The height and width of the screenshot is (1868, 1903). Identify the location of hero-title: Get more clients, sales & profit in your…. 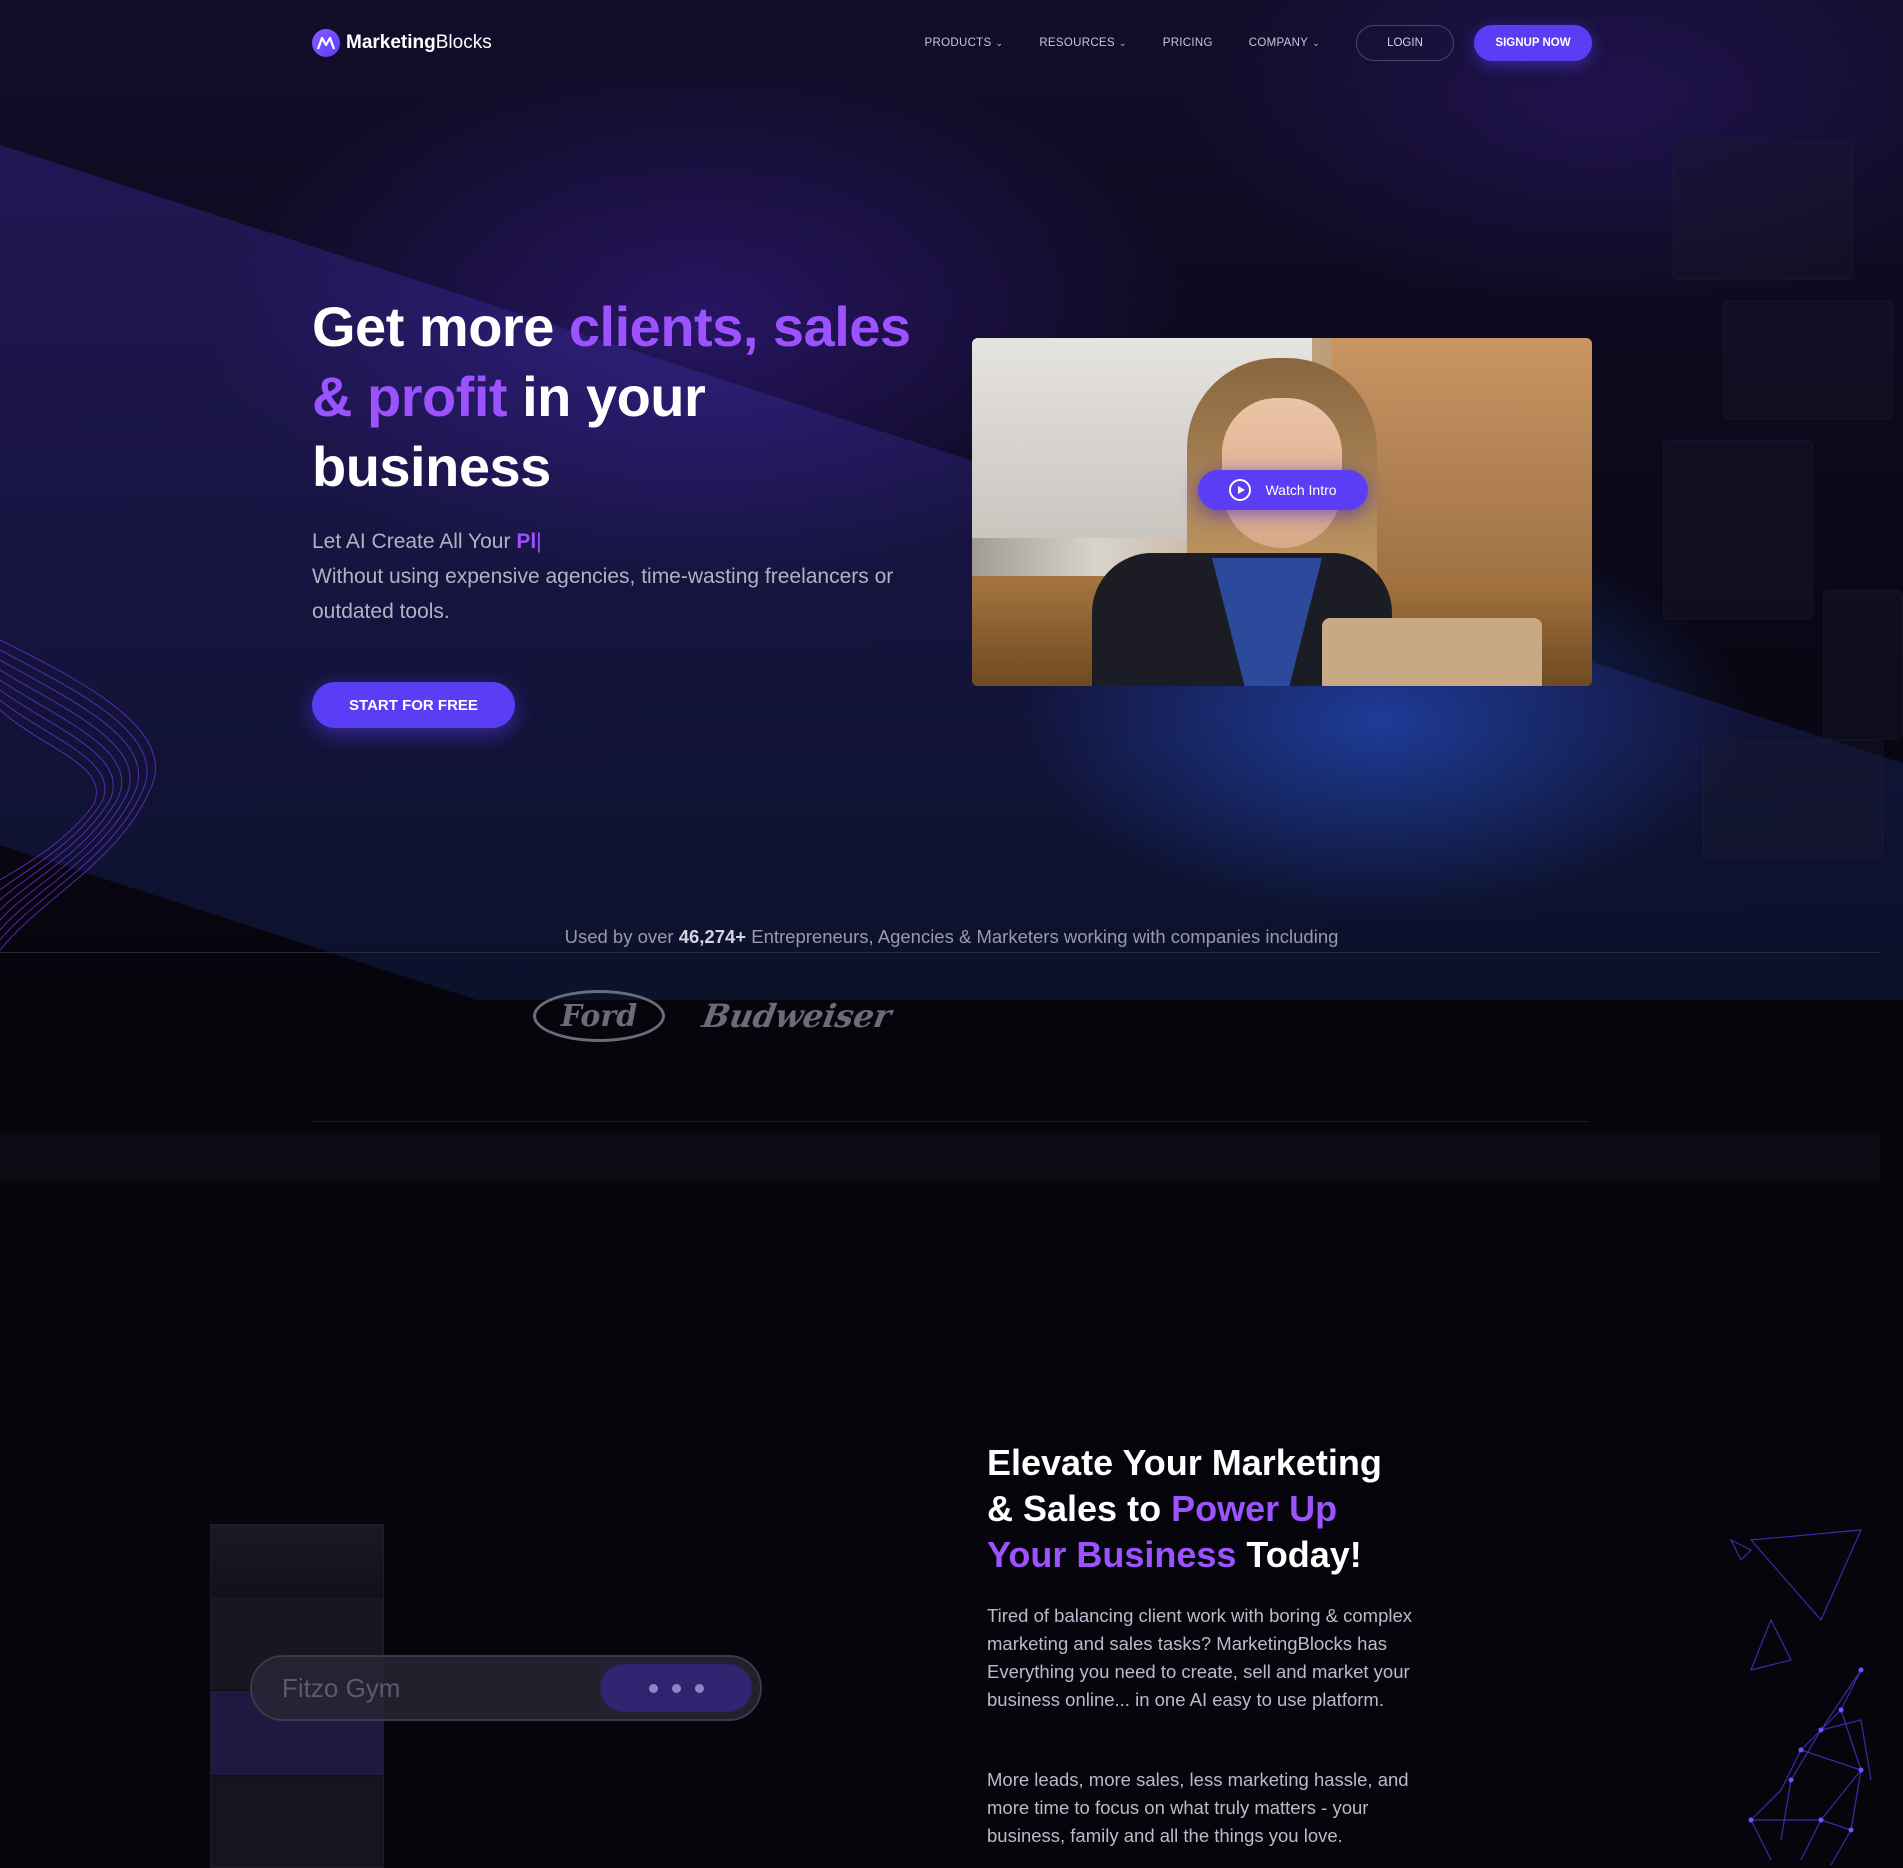
(611, 396).